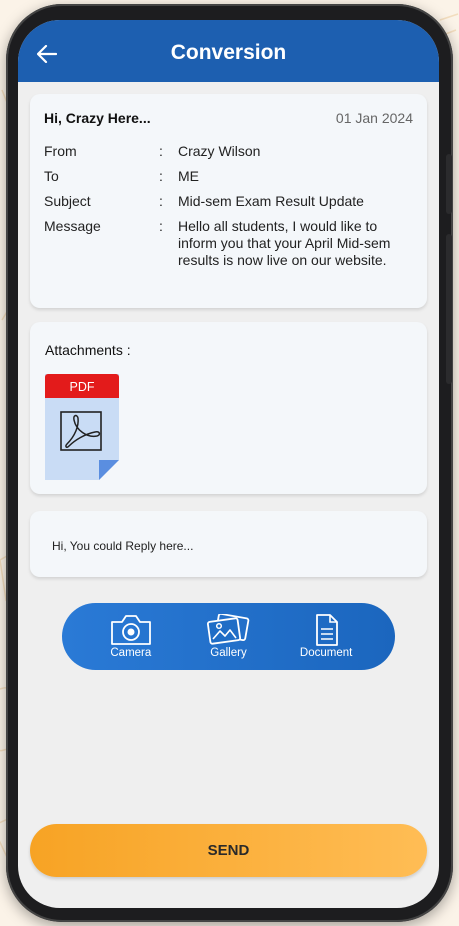  Describe the element at coordinates (228, 176) in the screenshot. I see `meta-row-to: To : ME` at that location.